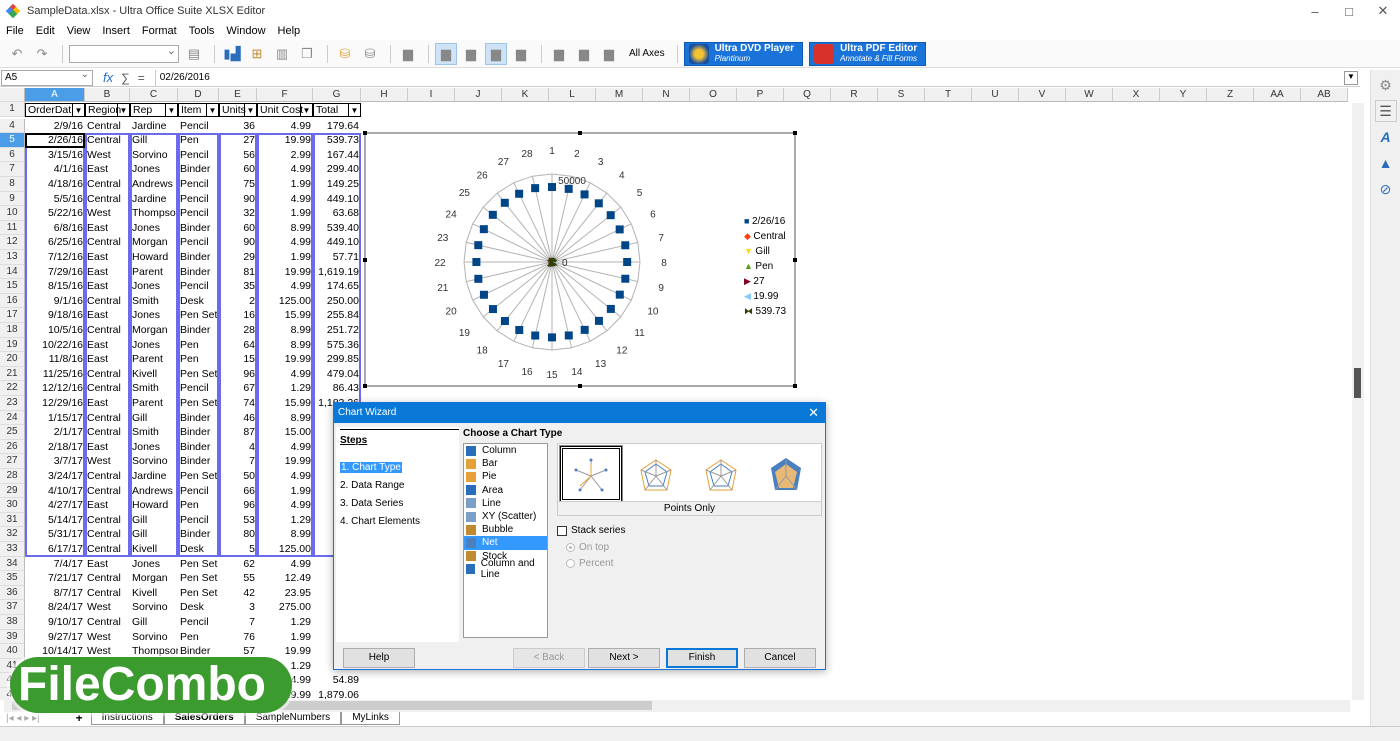 The image size is (1400, 741). Describe the element at coordinates (55, 315) in the screenshot. I see `table-cell: 9/18/16` at that location.